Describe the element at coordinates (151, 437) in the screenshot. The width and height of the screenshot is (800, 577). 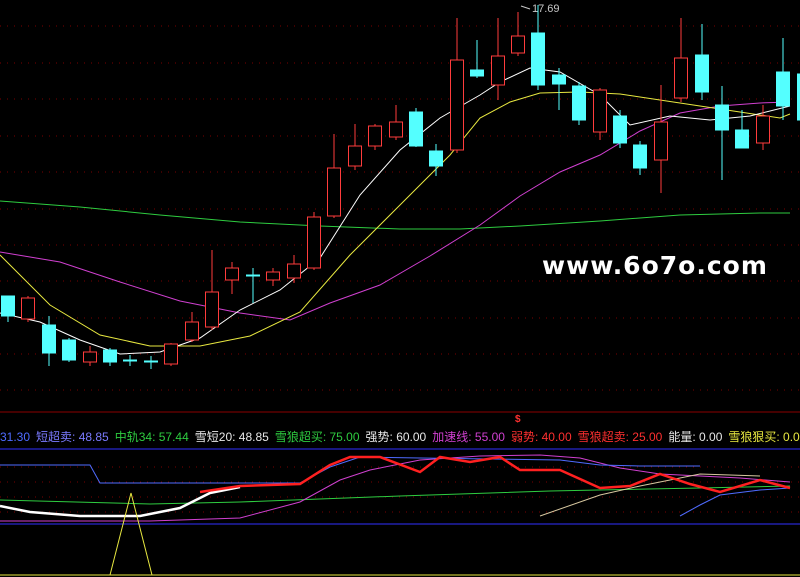
I see `legend-item: 中轨34: 57.44` at that location.